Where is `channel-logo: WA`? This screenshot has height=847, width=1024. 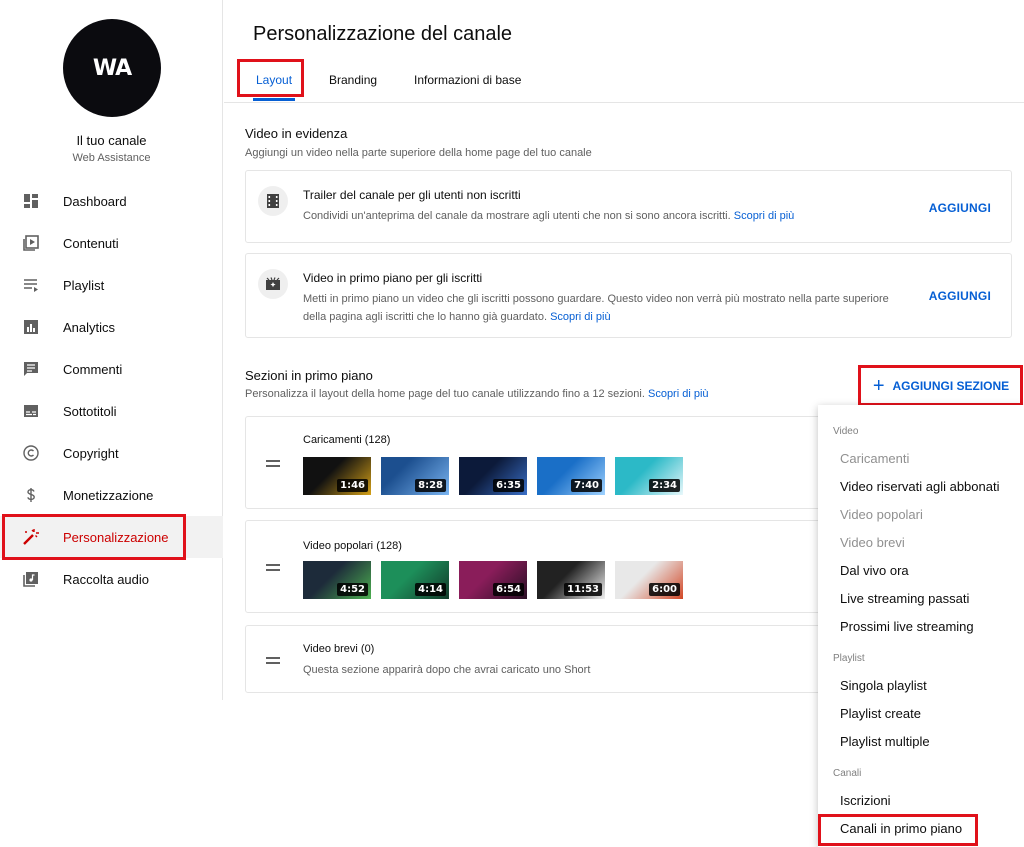 channel-logo: WA is located at coordinates (112, 68).